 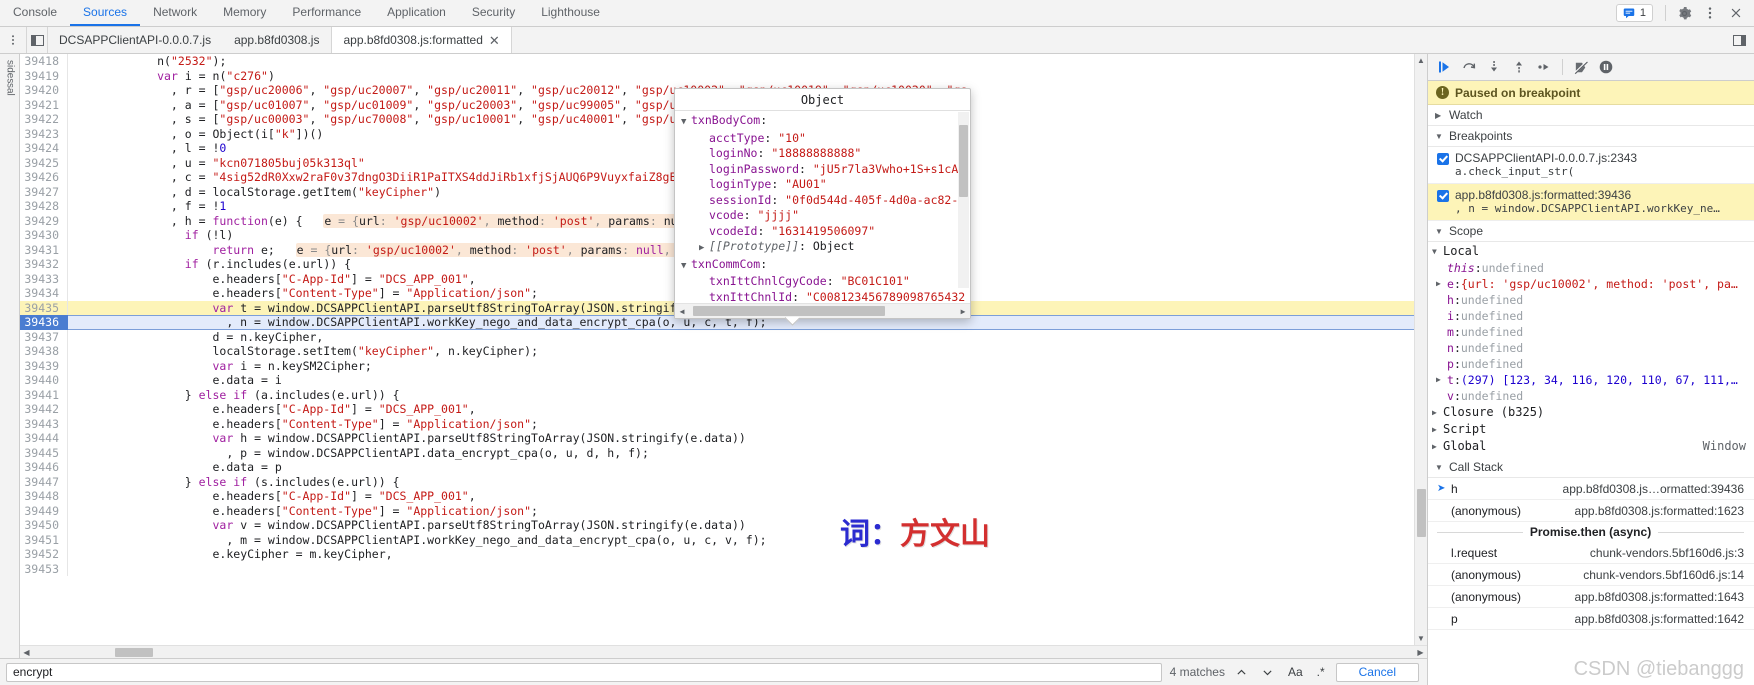 I want to click on line-number: 39431, so click(x=44, y=249).